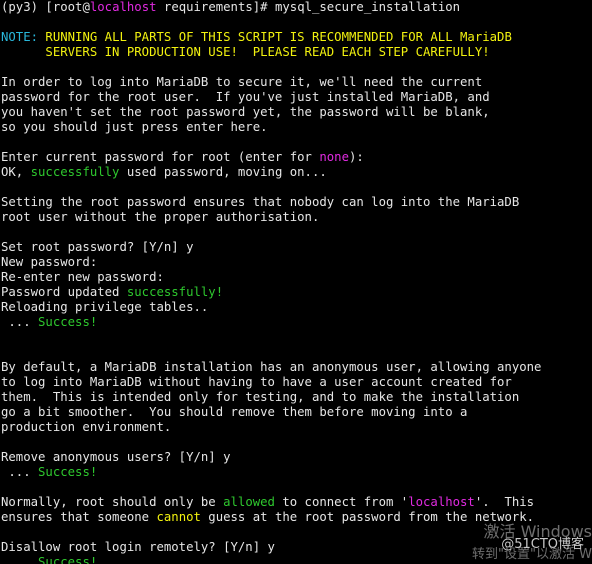  What do you see at coordinates (20, 7) in the screenshot?
I see `prompt-env: (py3)` at bounding box center [20, 7].